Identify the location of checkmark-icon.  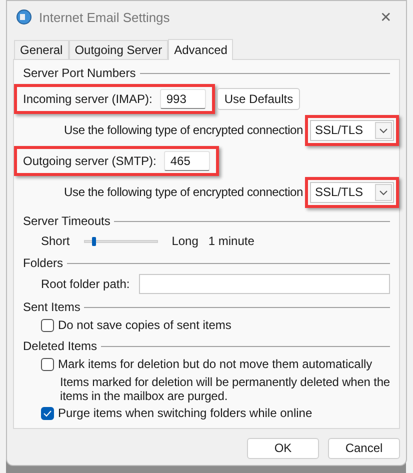
(47, 413).